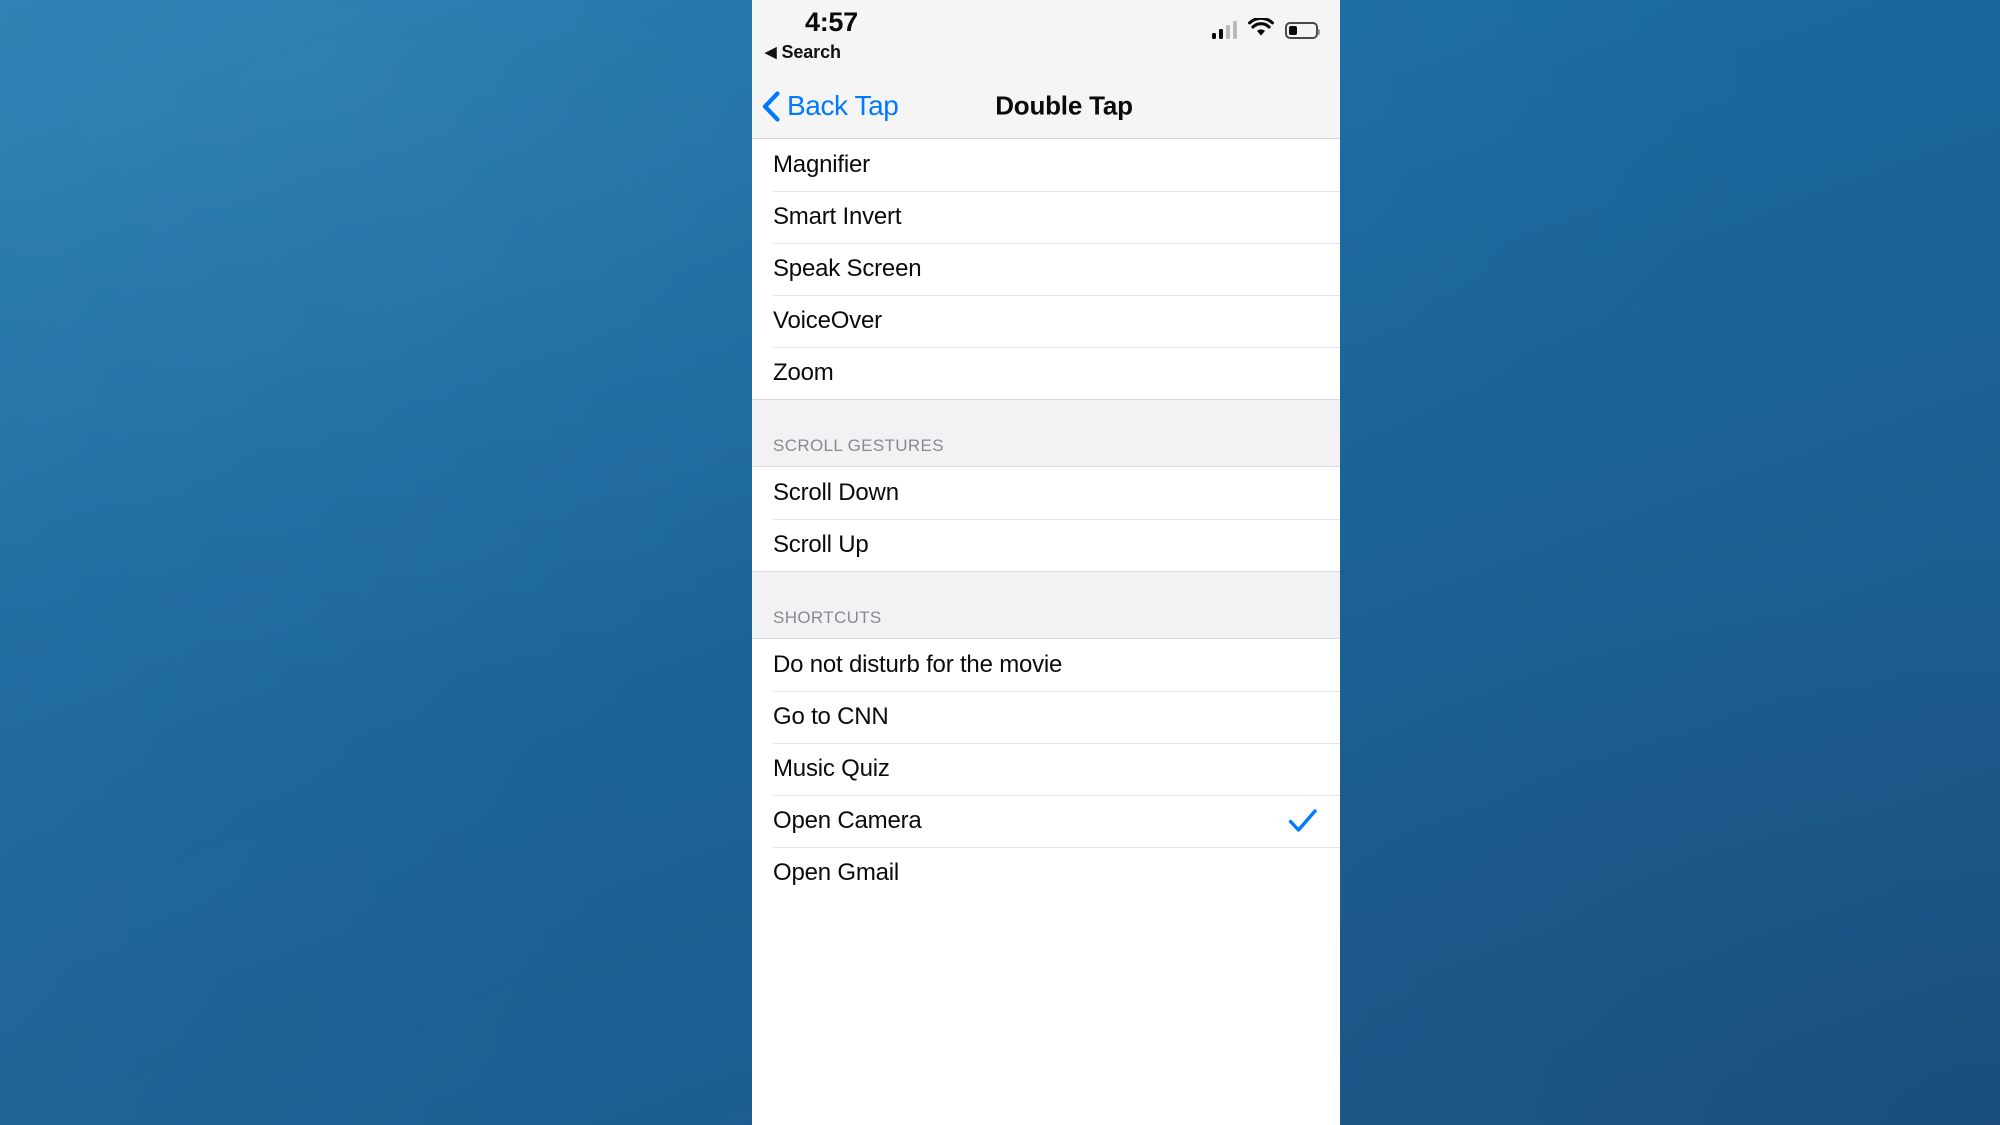  I want to click on list-item: Go to CNN, so click(1046, 717).